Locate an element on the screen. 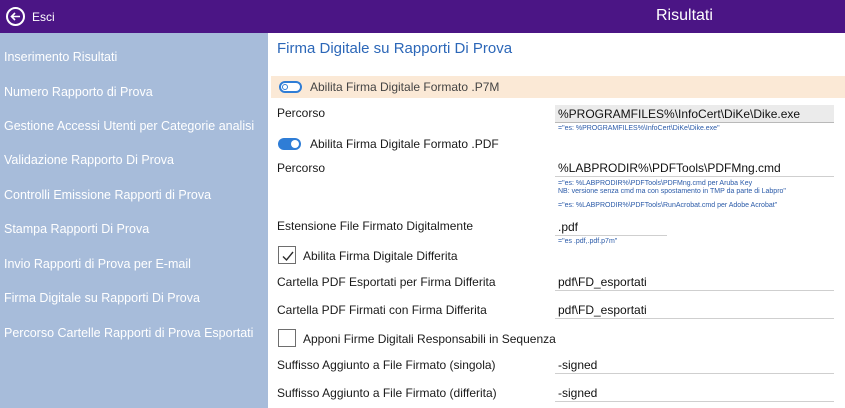 The width and height of the screenshot is (845, 408). sidebar-item-firma-digitale: Firma Digitale su Rapporti Di Prova is located at coordinates (102, 298).